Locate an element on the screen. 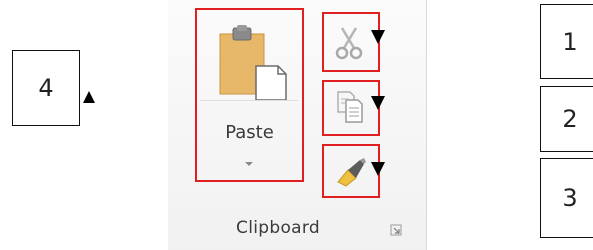  callout-box-4: 4 is located at coordinates (46, 88).